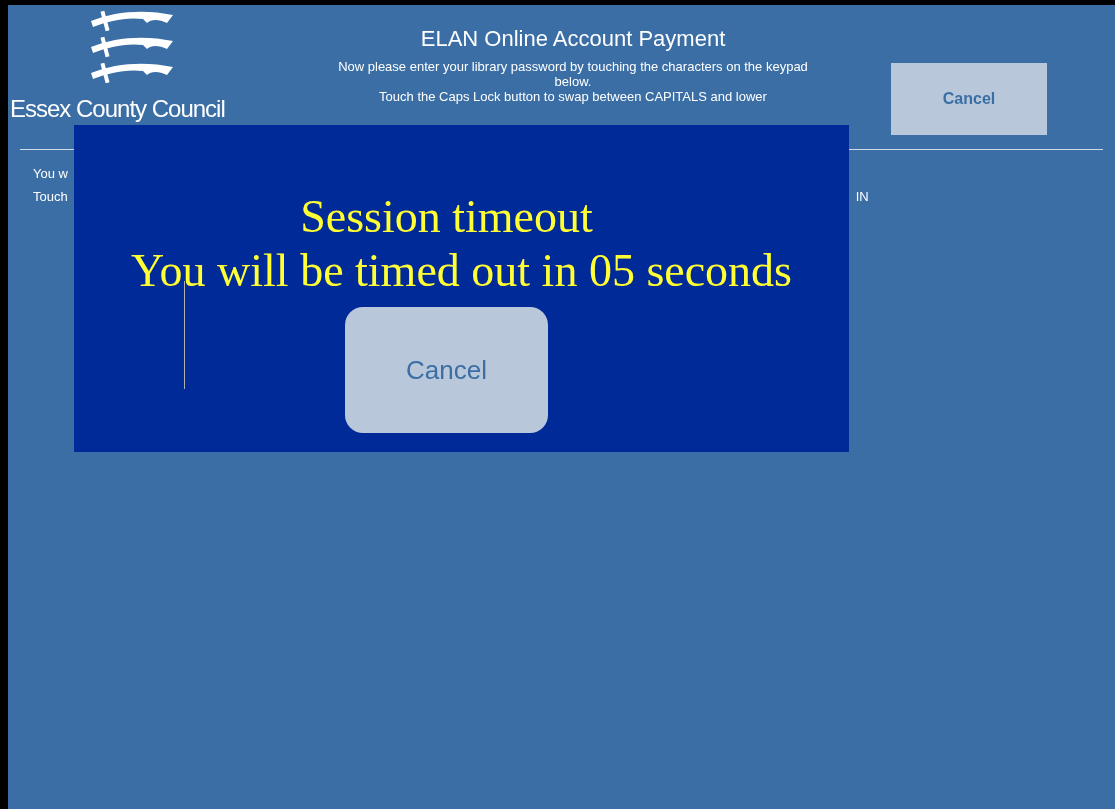 The image size is (1115, 809). I want to click on instruction-text: Touch the Caps Lock button to swap between CAPITALS and lower, so click(573, 96).